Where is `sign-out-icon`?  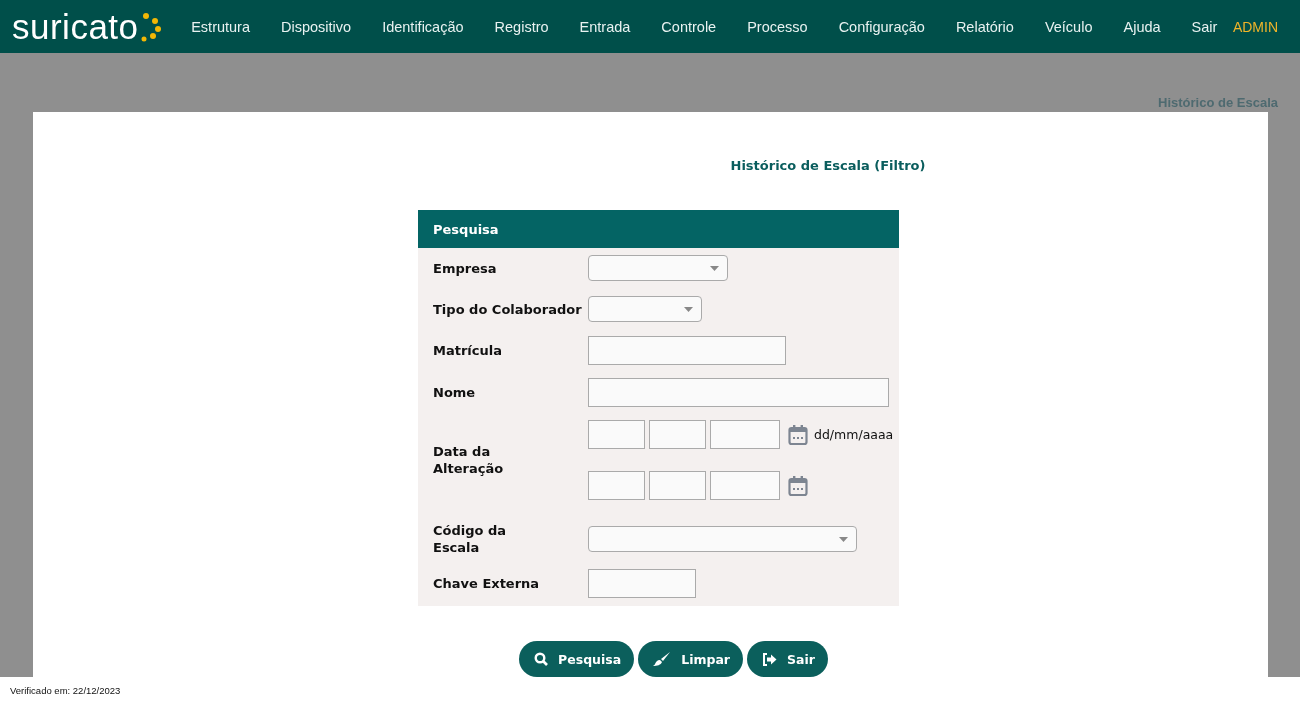 sign-out-icon is located at coordinates (769, 659).